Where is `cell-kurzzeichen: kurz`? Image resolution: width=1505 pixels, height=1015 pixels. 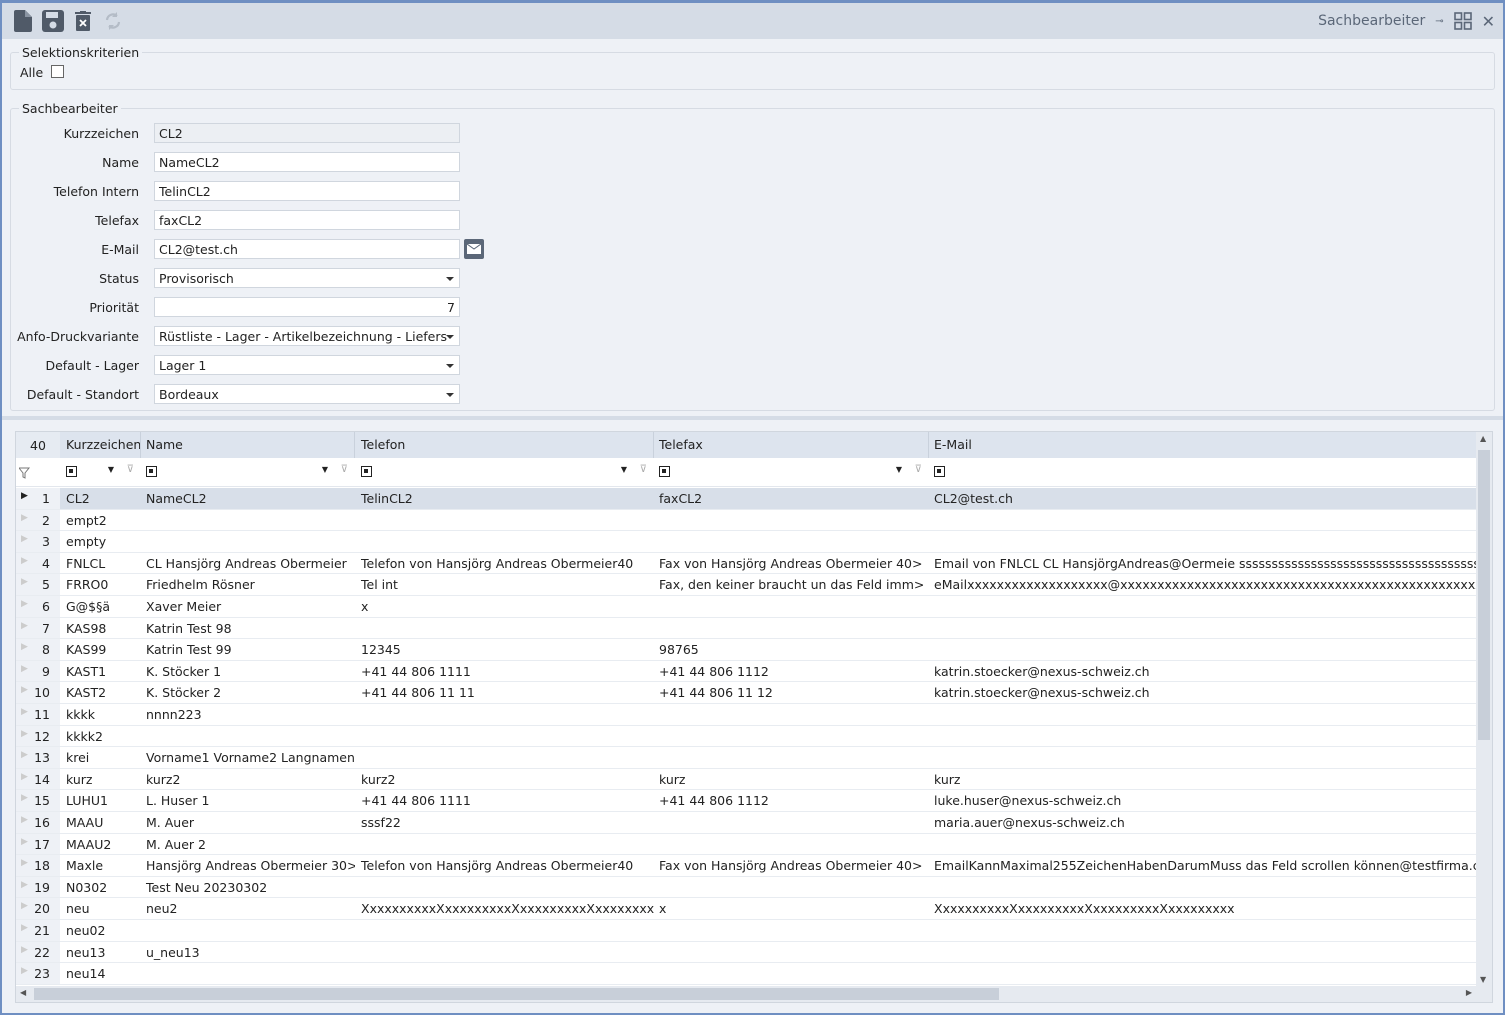 cell-kurzzeichen: kurz is located at coordinates (101, 779).